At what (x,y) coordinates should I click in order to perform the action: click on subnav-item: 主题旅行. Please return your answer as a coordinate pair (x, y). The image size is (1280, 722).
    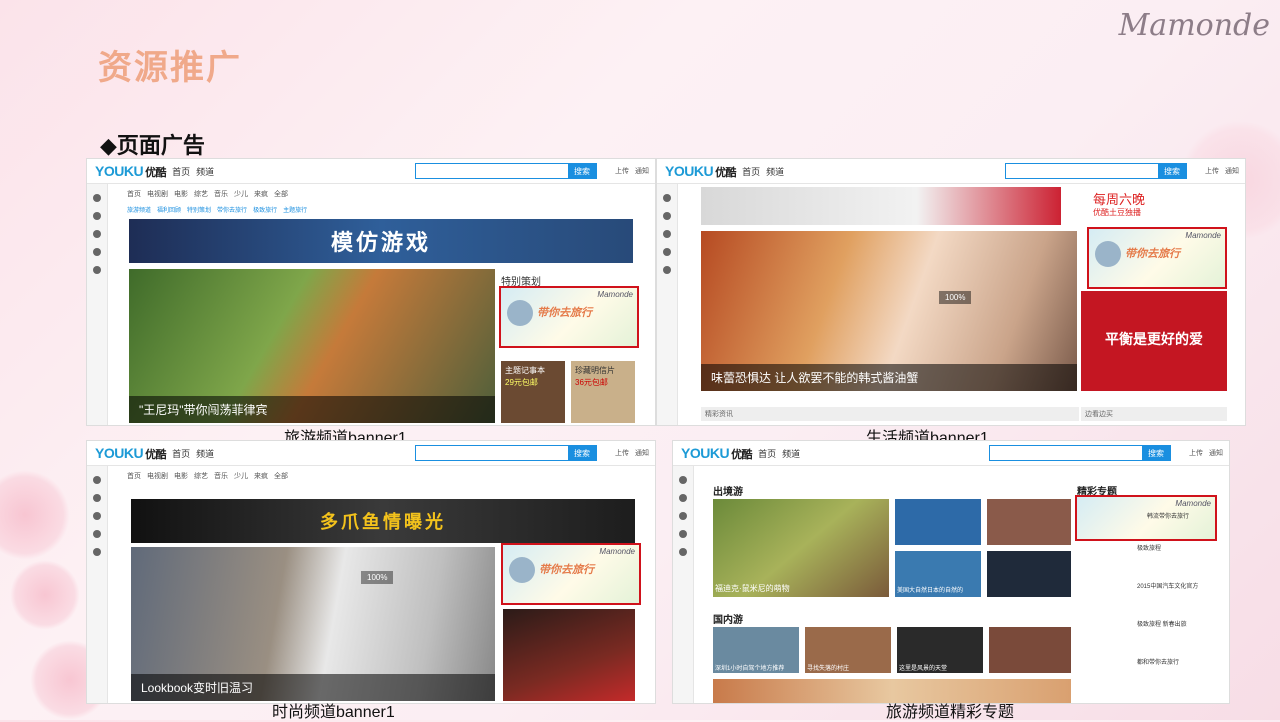
    Looking at the image, I should click on (295, 209).